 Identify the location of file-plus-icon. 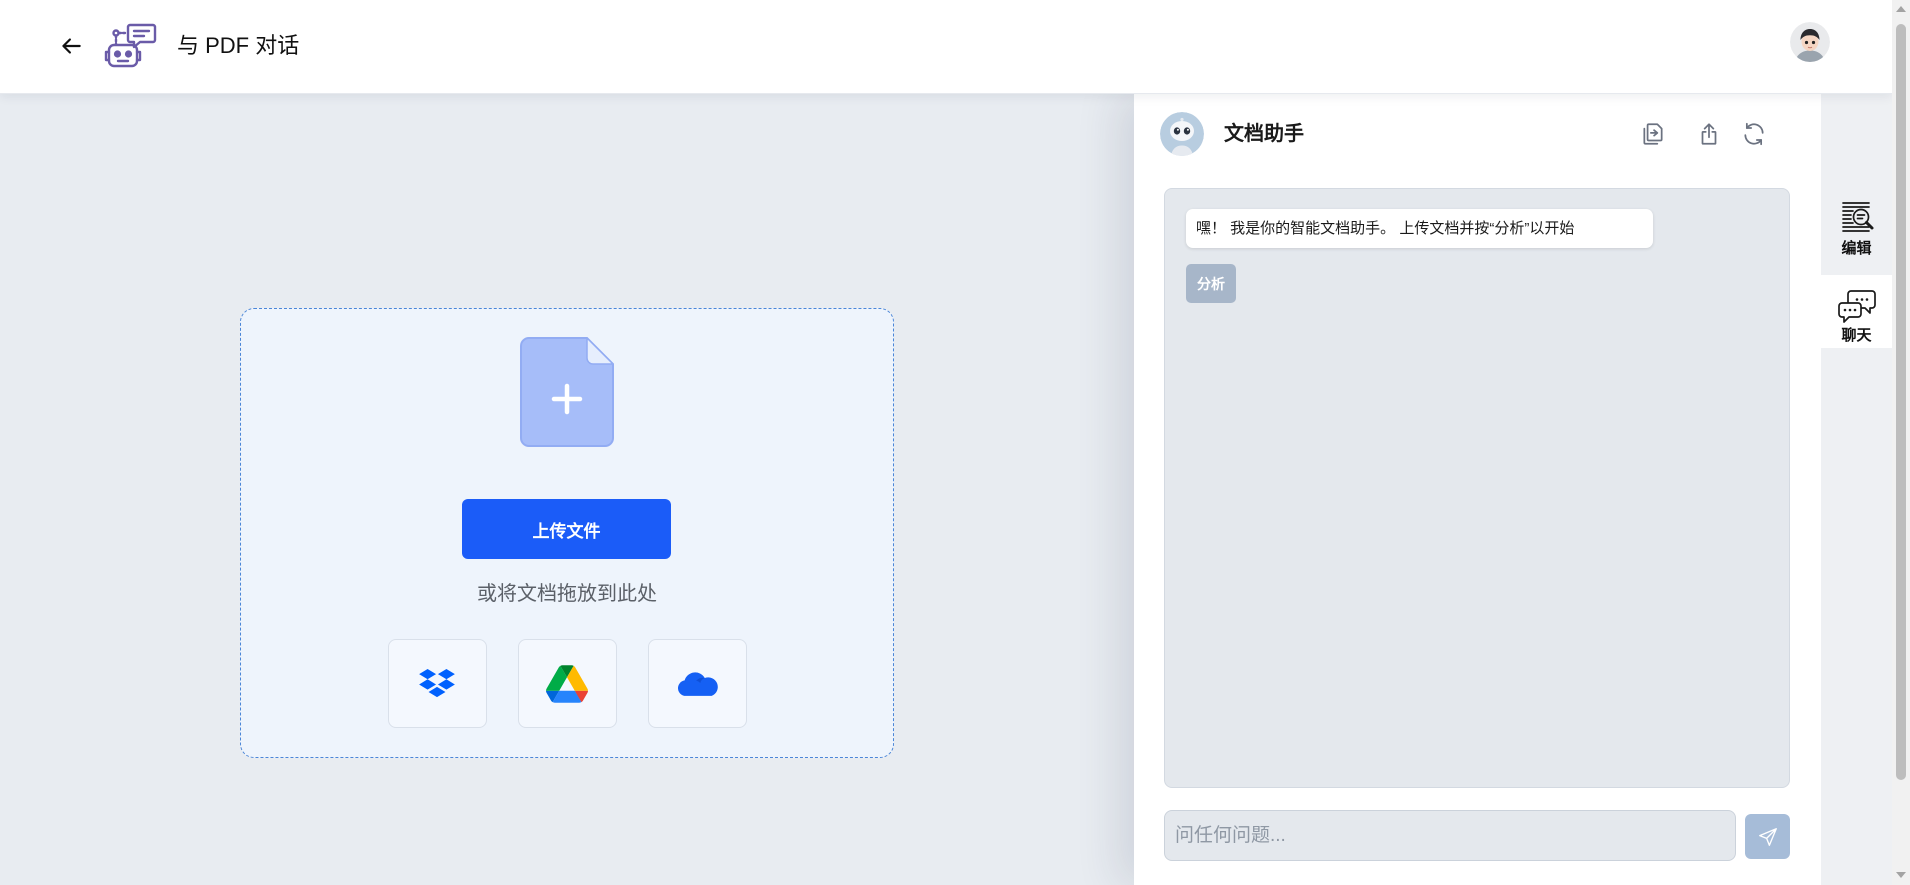
(567, 392).